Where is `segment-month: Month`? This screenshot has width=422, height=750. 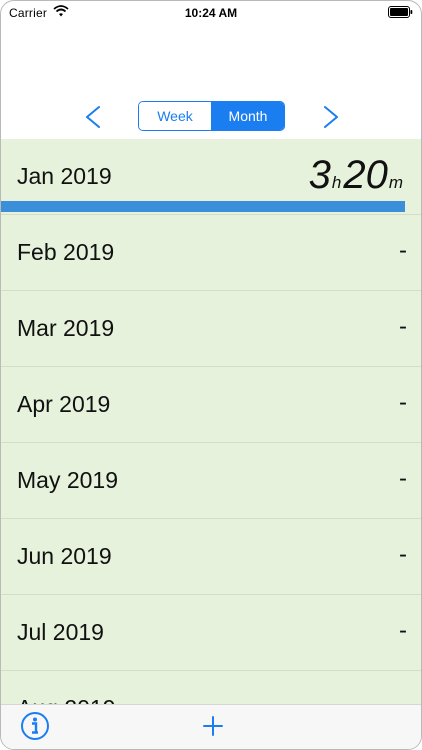
segment-month: Month is located at coordinates (248, 116).